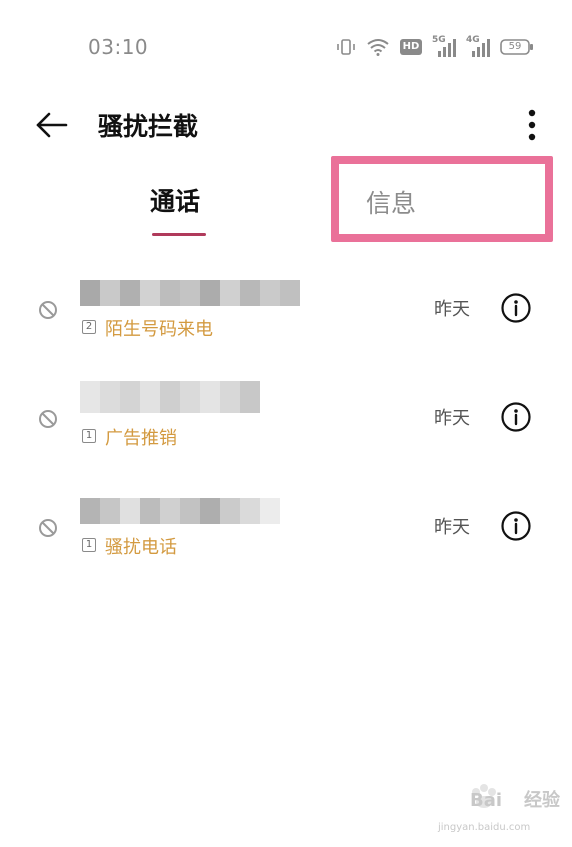  What do you see at coordinates (148, 126) in the screenshot?
I see `page-title: 骚扰拦截` at bounding box center [148, 126].